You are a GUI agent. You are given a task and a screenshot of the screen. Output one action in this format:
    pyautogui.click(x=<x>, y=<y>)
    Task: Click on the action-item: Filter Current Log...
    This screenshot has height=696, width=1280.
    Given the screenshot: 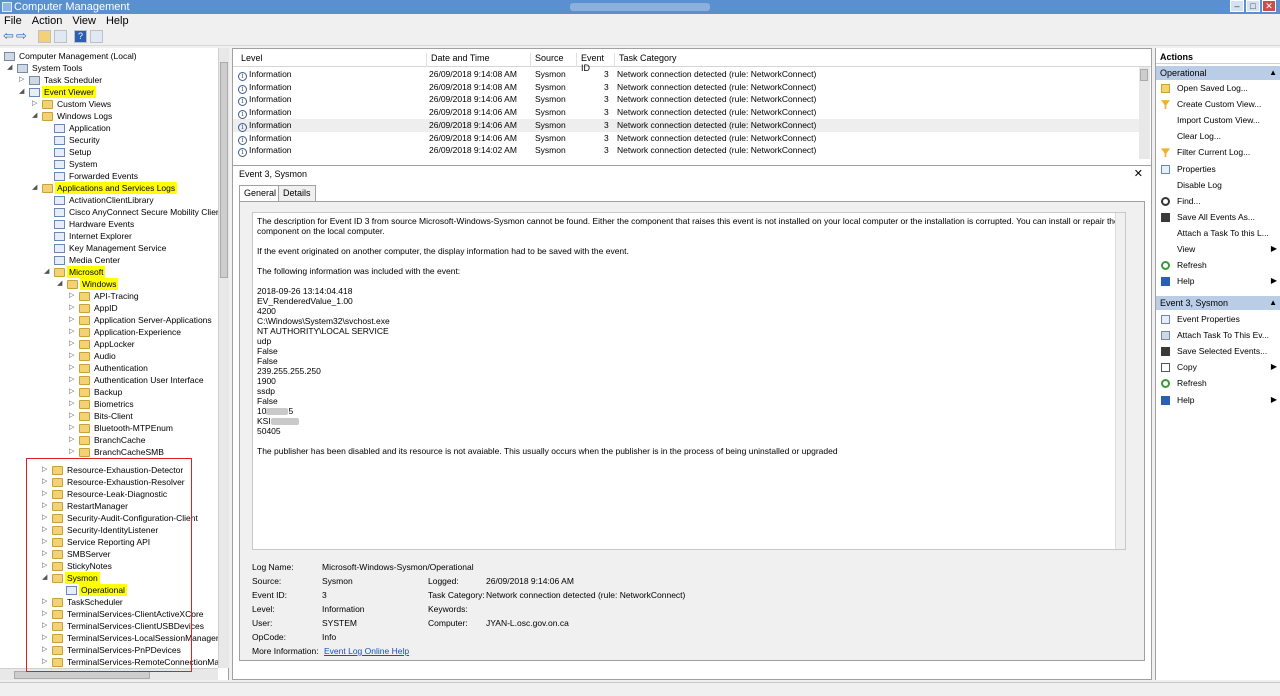 What is the action you would take?
    pyautogui.click(x=1218, y=152)
    